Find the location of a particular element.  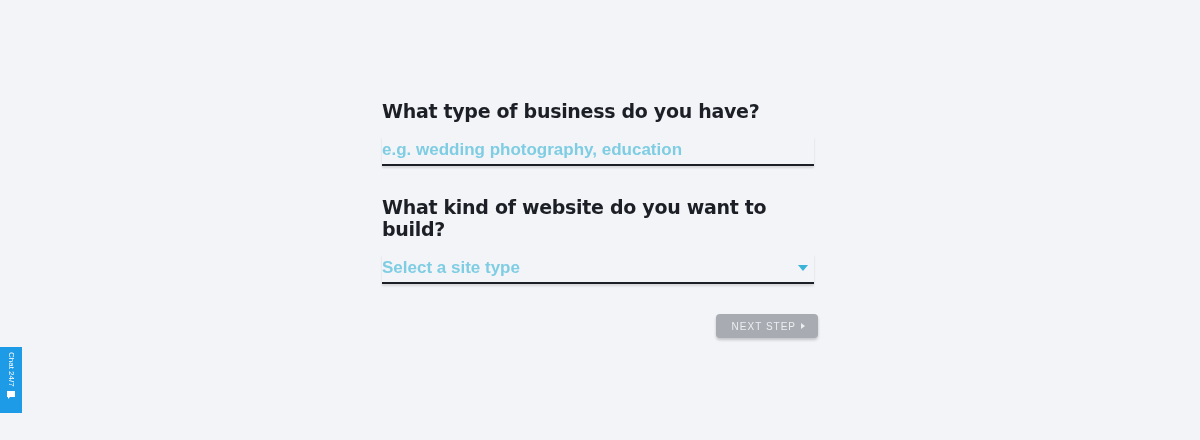

caret-icon is located at coordinates (803, 268).